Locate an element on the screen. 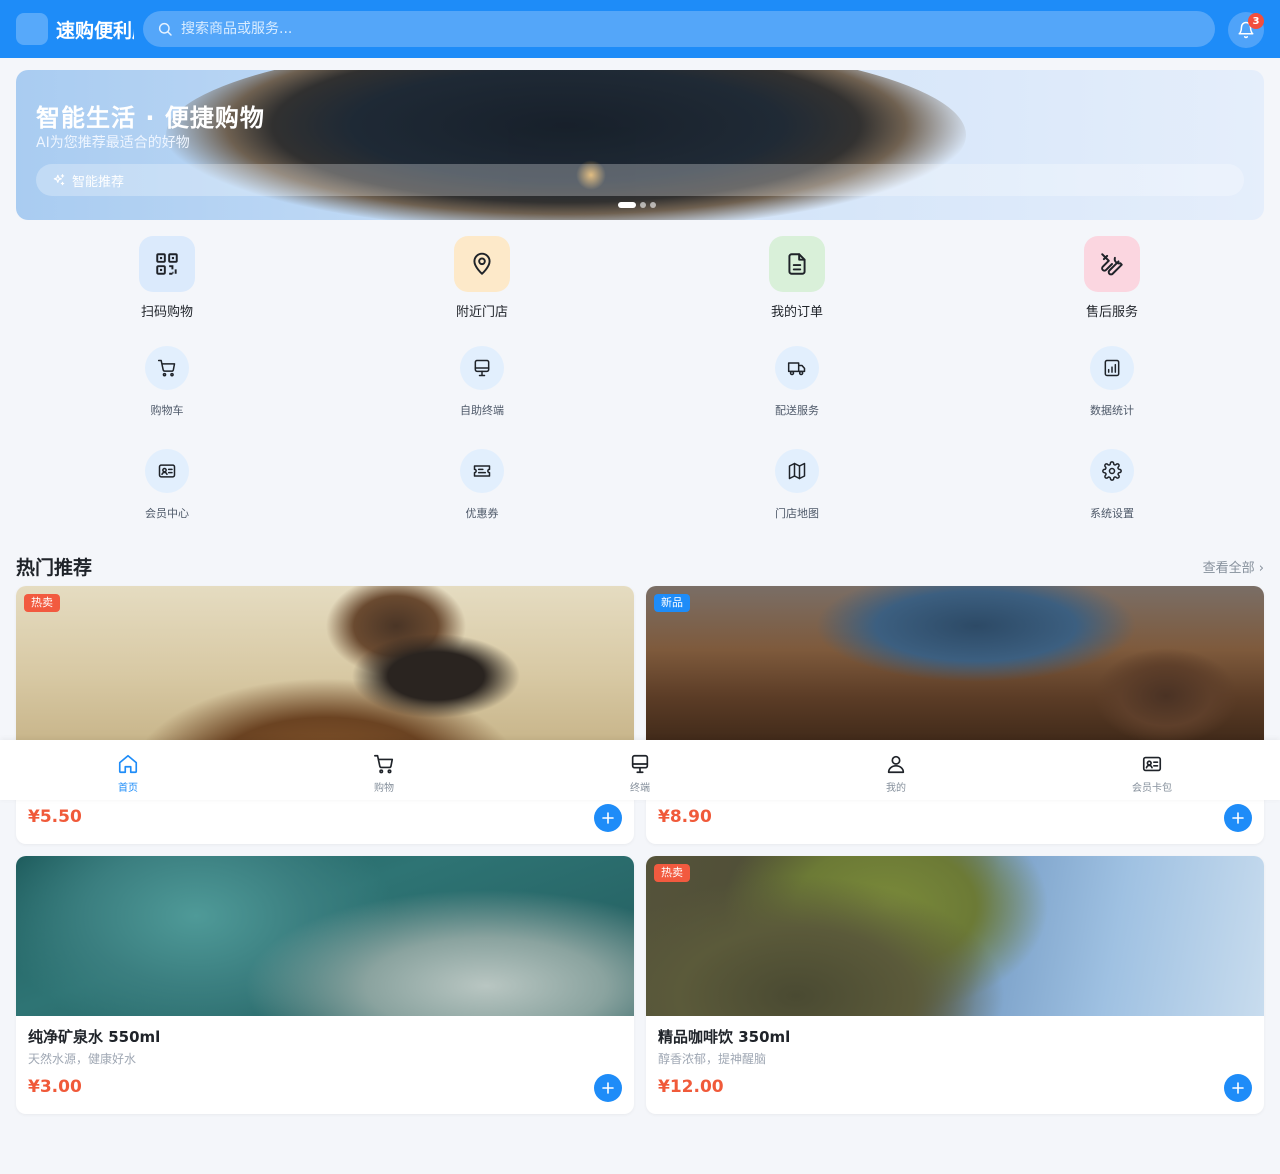 The height and width of the screenshot is (1174, 1280). gear-icon is located at coordinates (1112, 471).